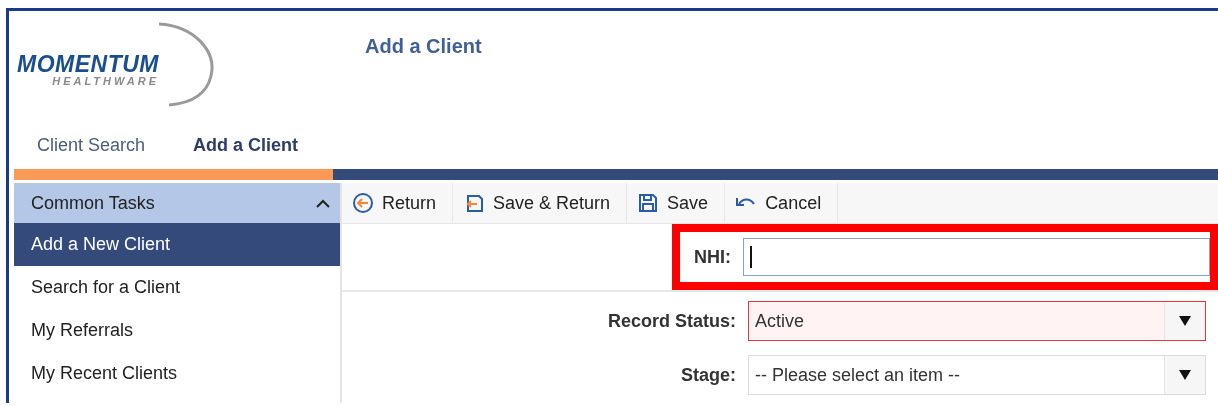 This screenshot has height=406, width=1218. Describe the element at coordinates (423, 47) in the screenshot. I see `page-title: Add a Client` at that location.